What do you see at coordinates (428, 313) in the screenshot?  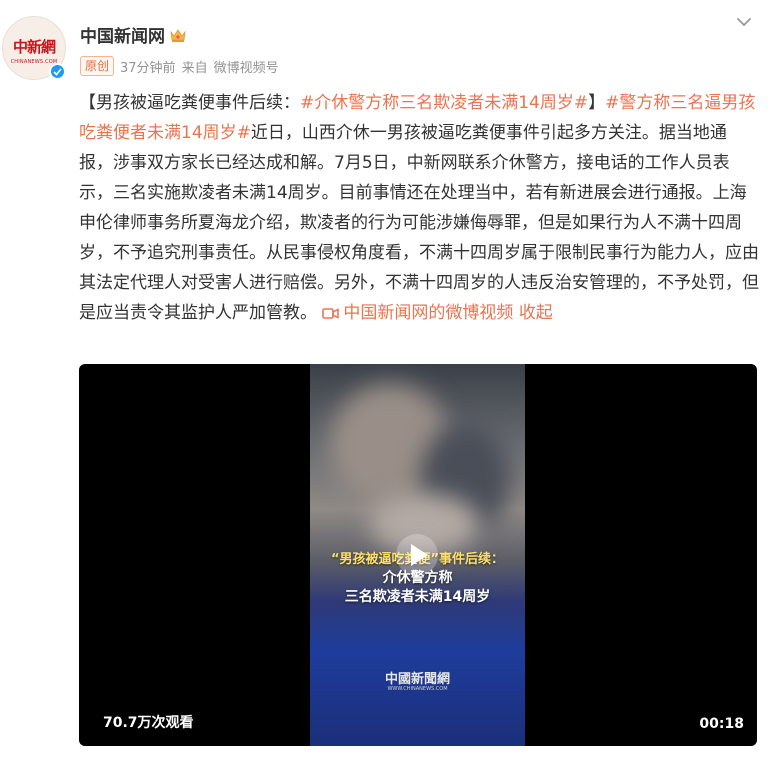 I see `video-link-label: 中国新闻网的微博视频` at bounding box center [428, 313].